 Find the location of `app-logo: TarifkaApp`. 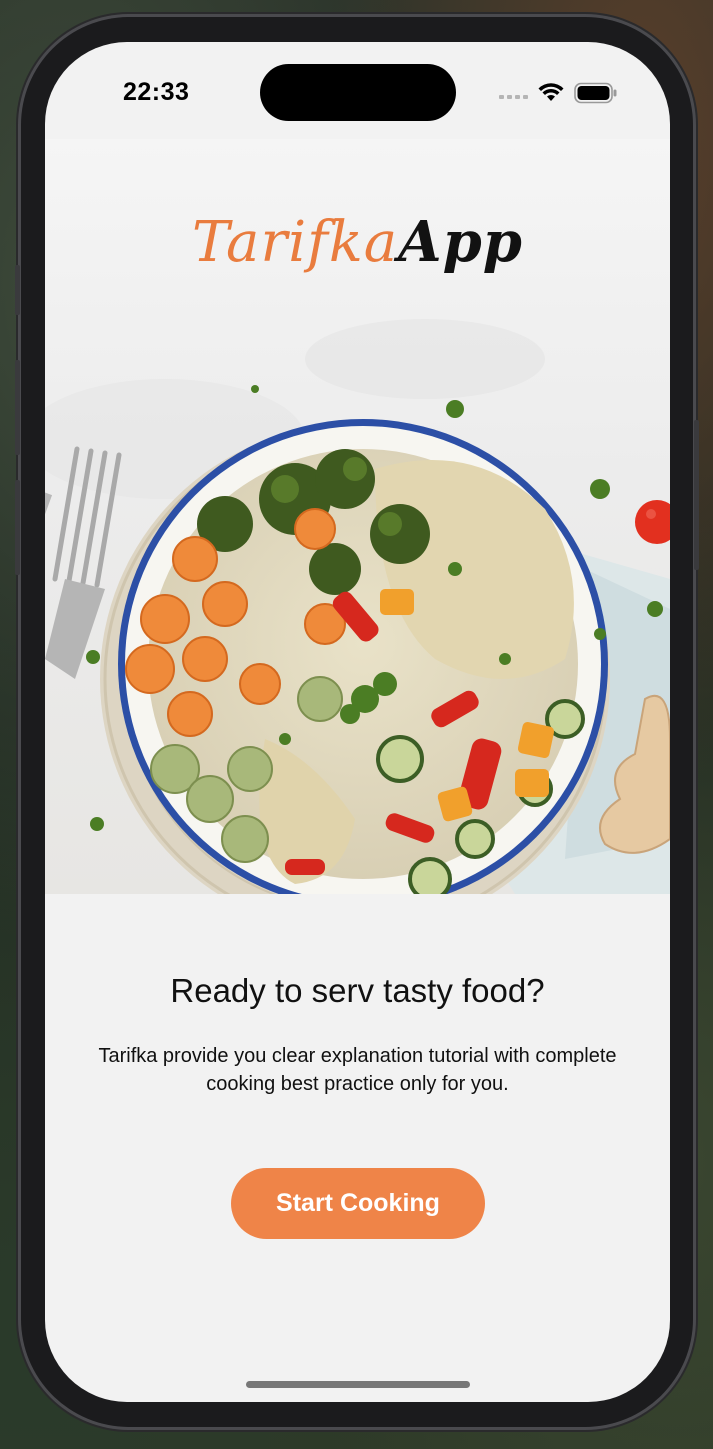

app-logo: TarifkaApp is located at coordinates (357, 242).